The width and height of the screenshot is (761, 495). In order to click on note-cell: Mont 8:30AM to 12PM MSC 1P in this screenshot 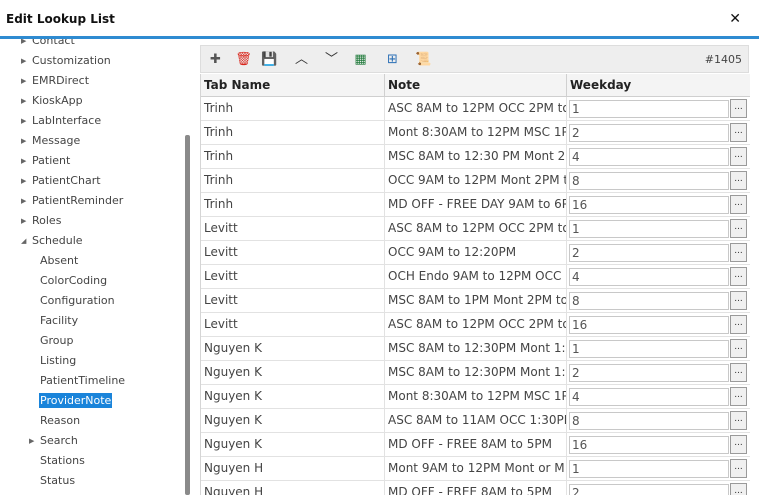, I will do `click(476, 132)`.